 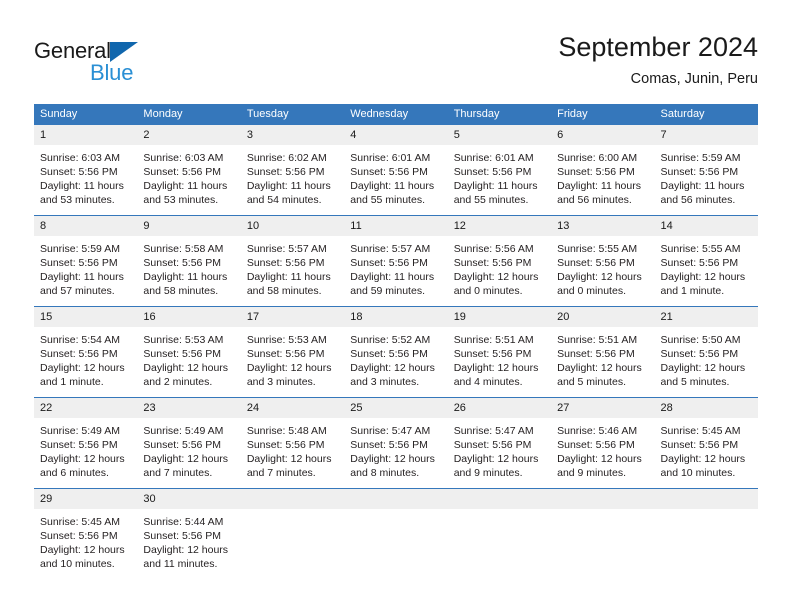 What do you see at coordinates (695, 382) in the screenshot?
I see `daylight-text-line2: and 5 minutes.` at bounding box center [695, 382].